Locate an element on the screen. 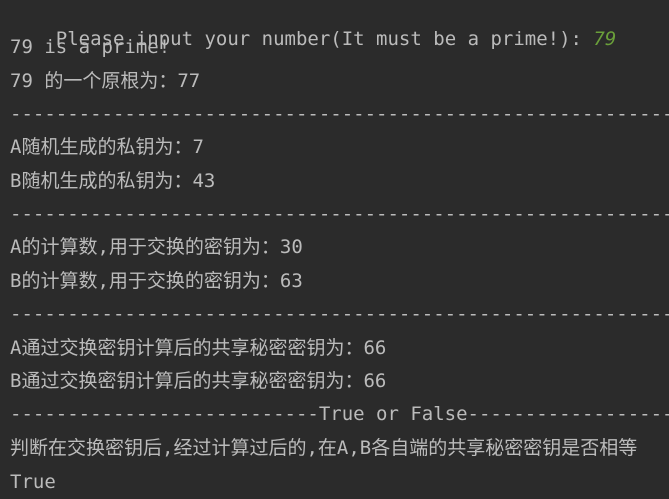 Image resolution: width=669 pixels, height=499 pixels. result-line: True is located at coordinates (33, 482).